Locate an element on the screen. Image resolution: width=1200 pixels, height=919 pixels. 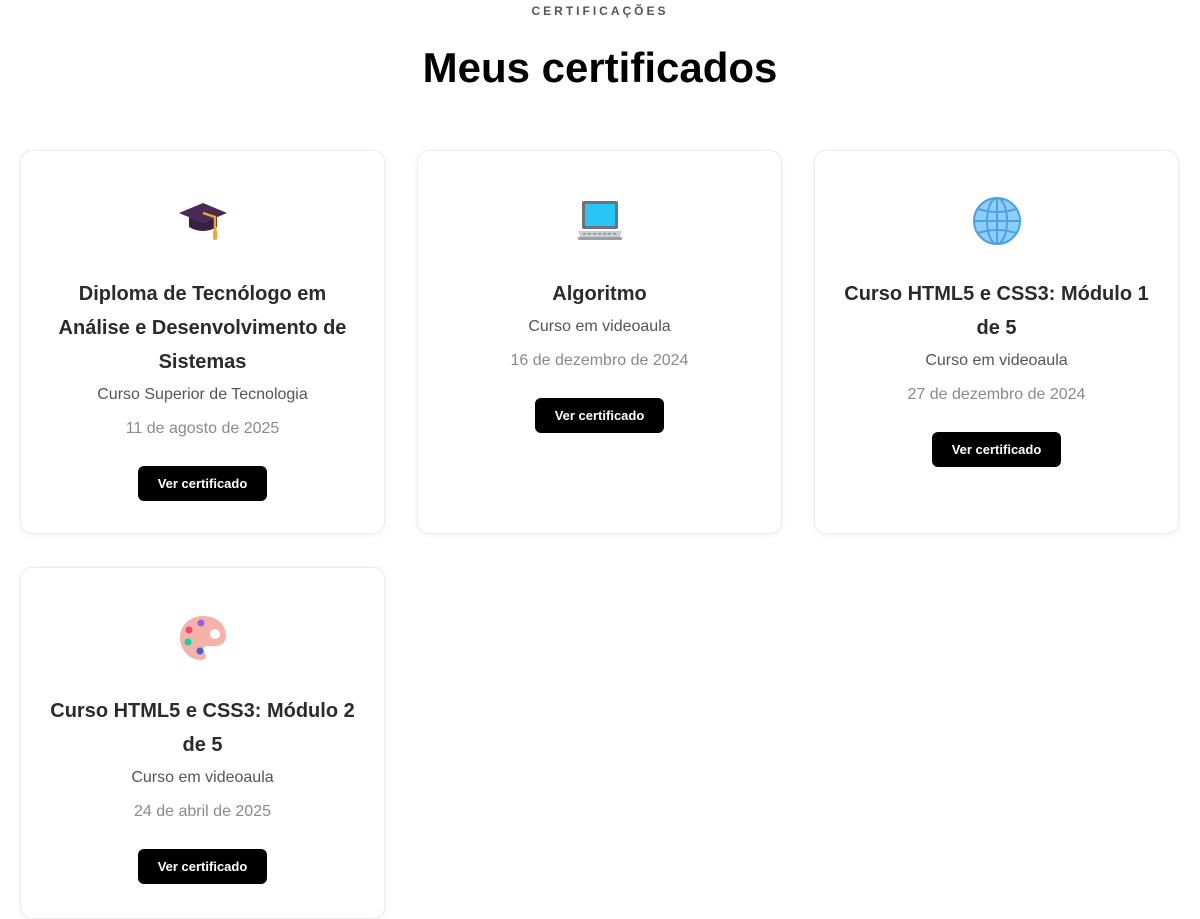
certificate-title: Curso HTML5 e CSS3: Módulo 1 de 5 is located at coordinates (996, 311).